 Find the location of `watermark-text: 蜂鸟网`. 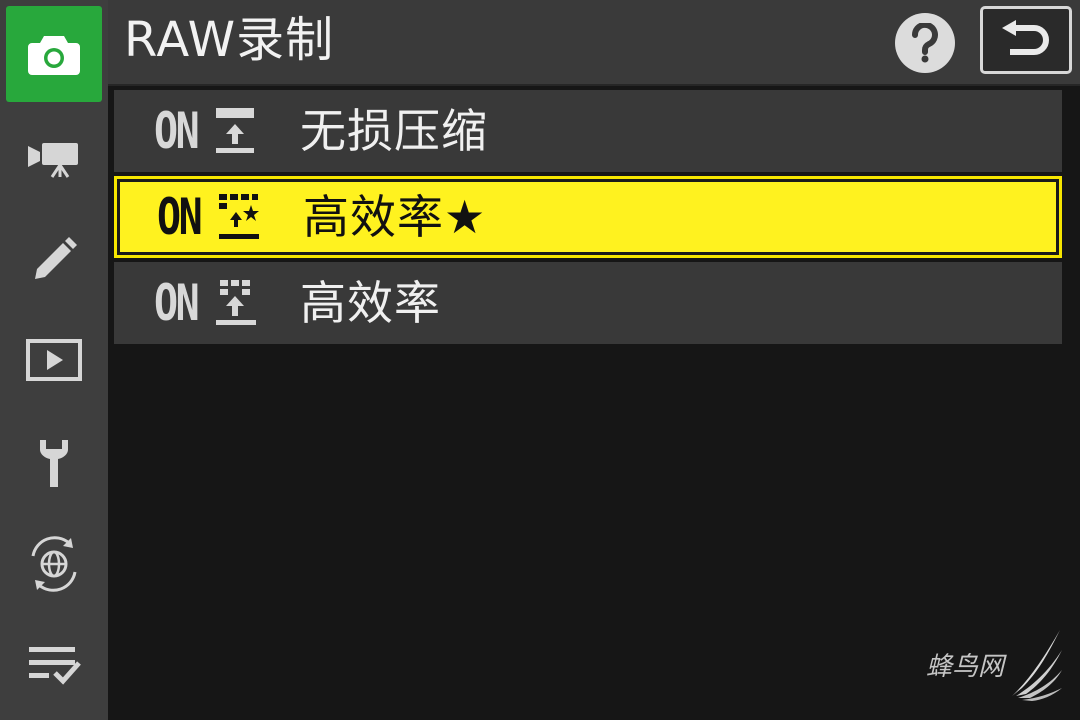

watermark-text: 蜂鸟网 is located at coordinates (964, 666).